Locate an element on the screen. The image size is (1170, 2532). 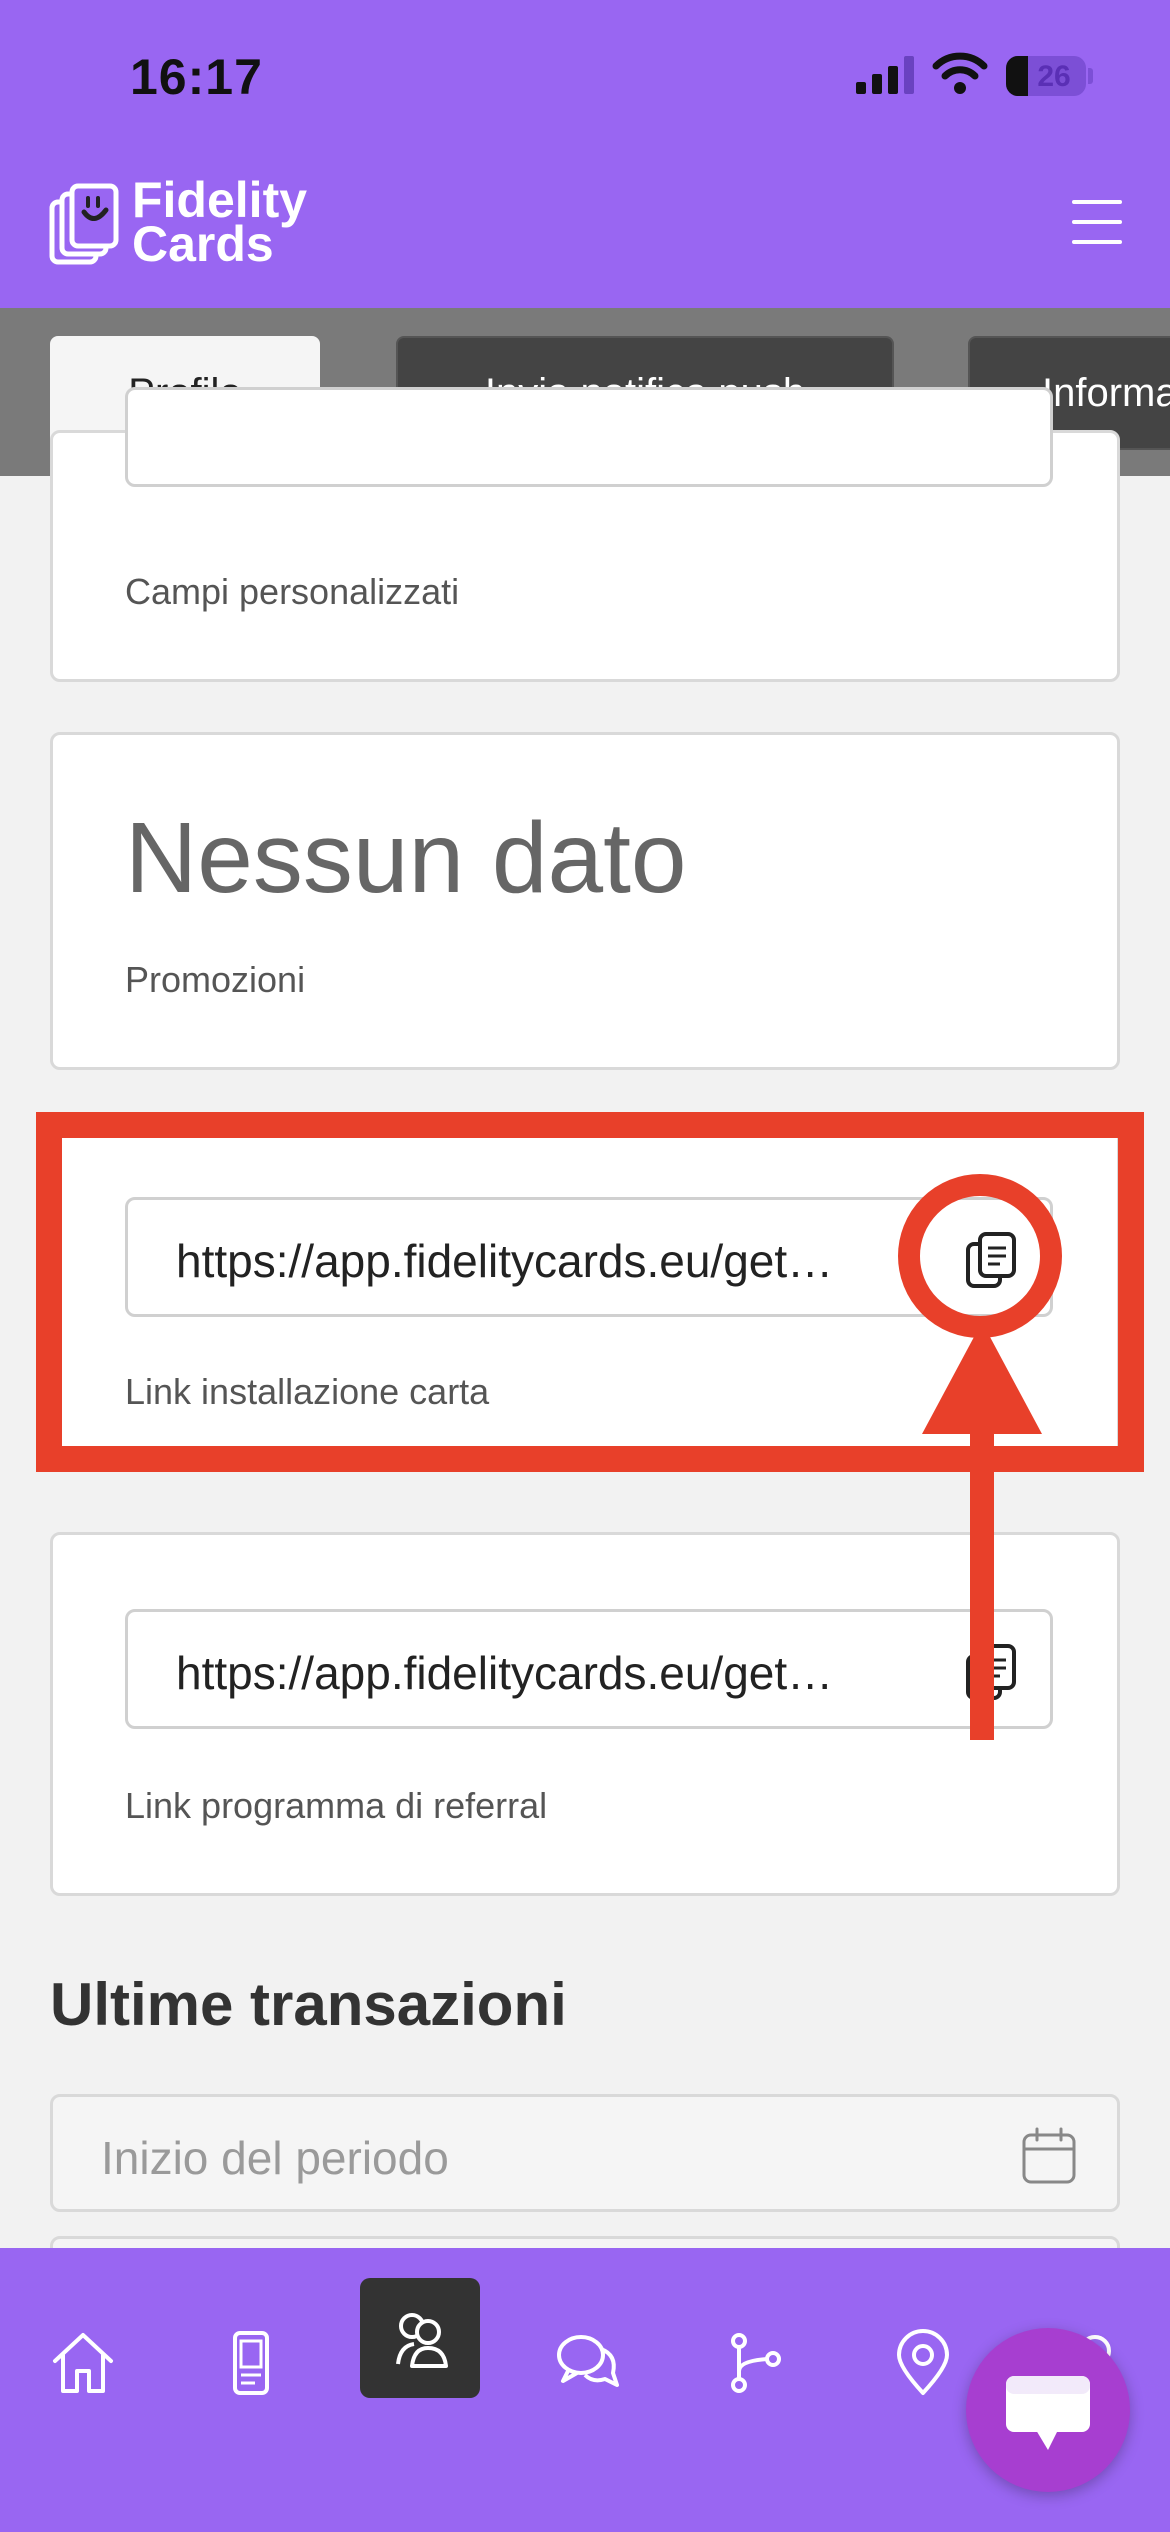
menu-icon is located at coordinates (1097, 222).